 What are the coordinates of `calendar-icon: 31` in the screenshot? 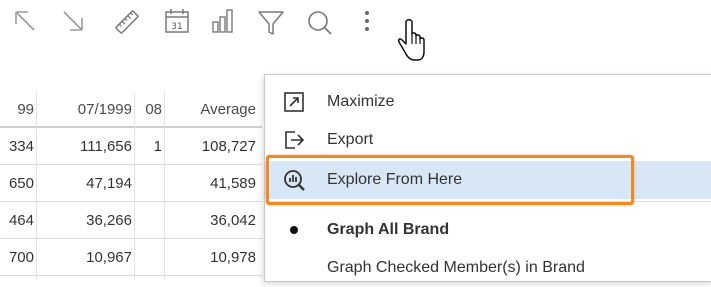 It's located at (177, 22).